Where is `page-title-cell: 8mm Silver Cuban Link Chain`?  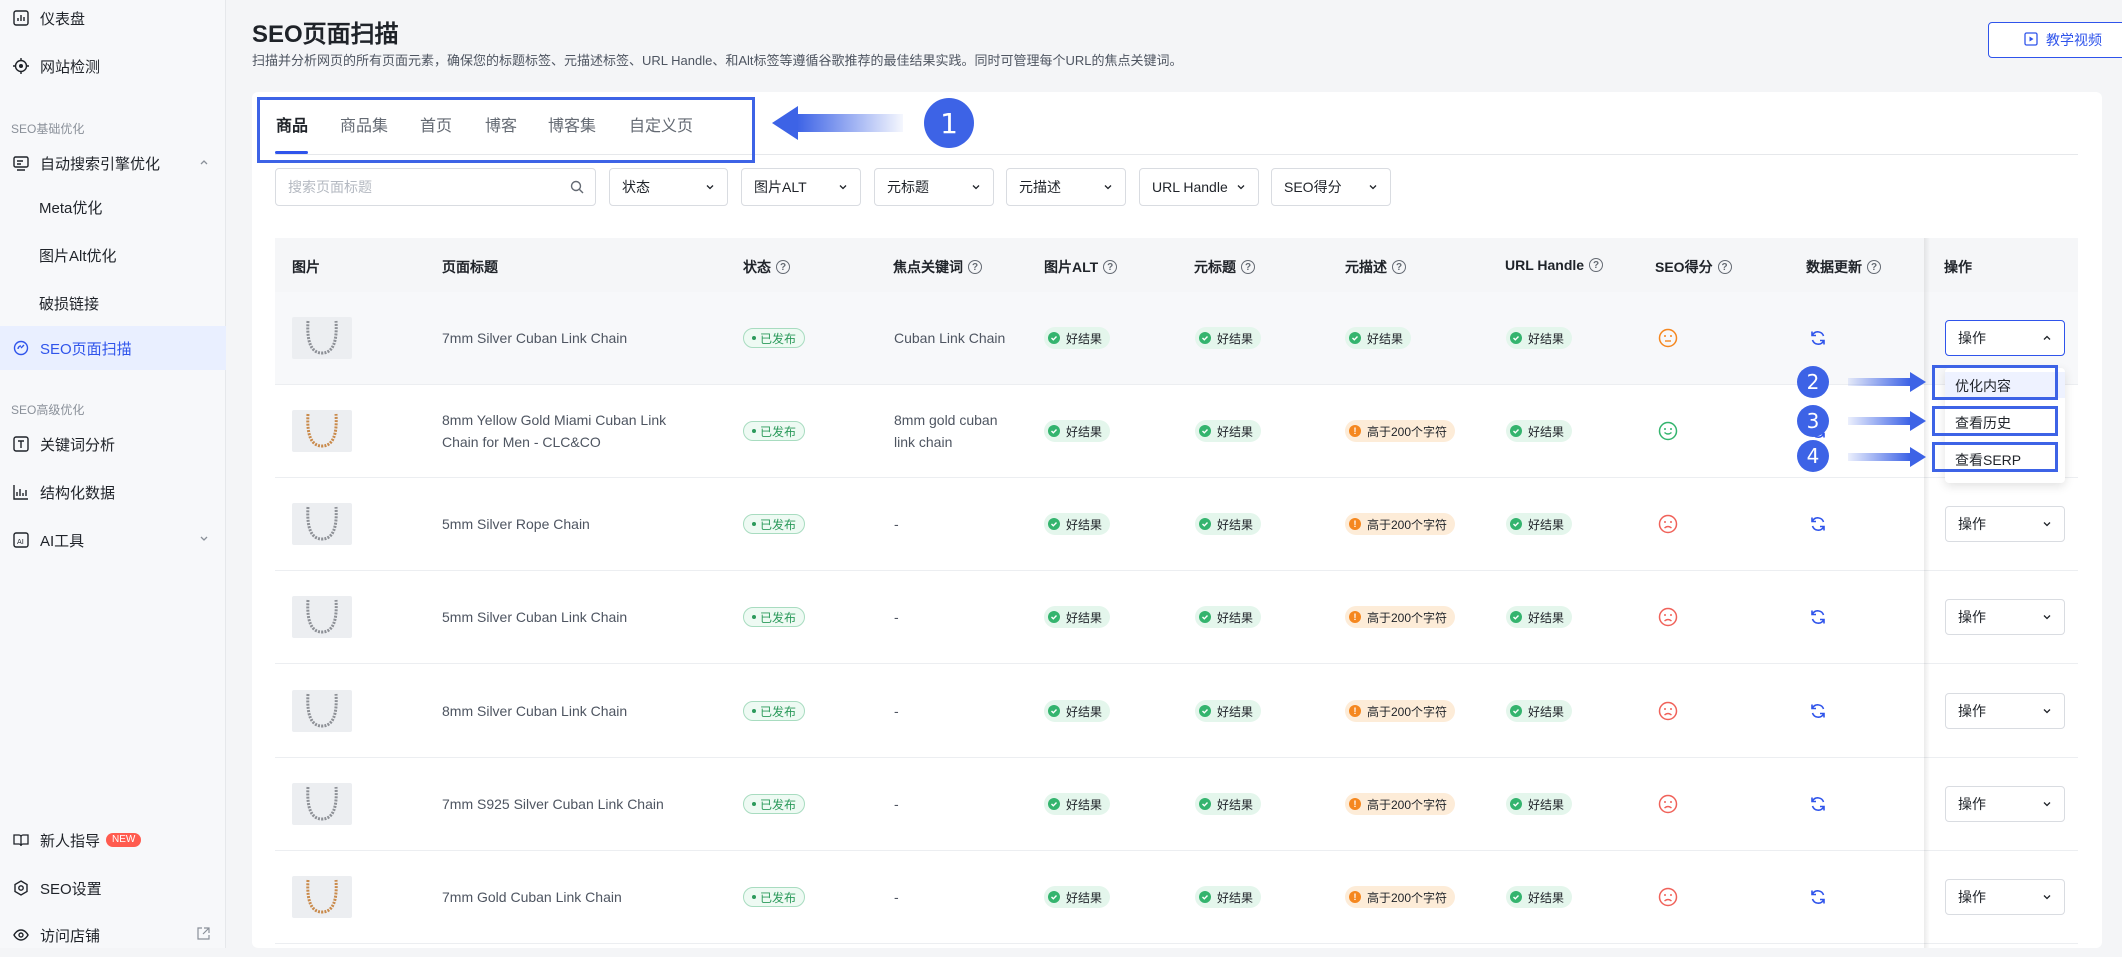 page-title-cell: 8mm Silver Cuban Link Chain is located at coordinates (567, 711).